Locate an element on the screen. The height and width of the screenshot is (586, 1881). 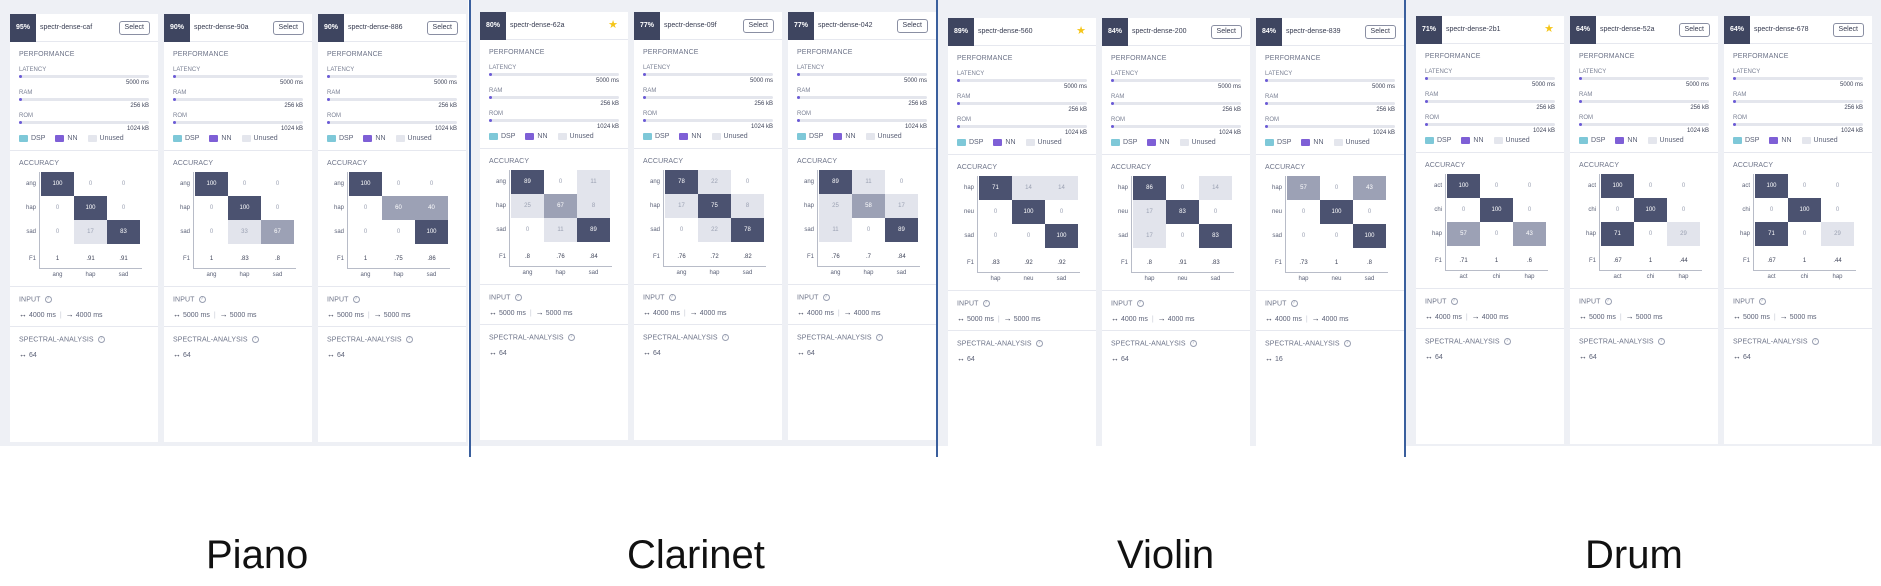
fft-length-icon: ↔ is located at coordinates (1115, 358).